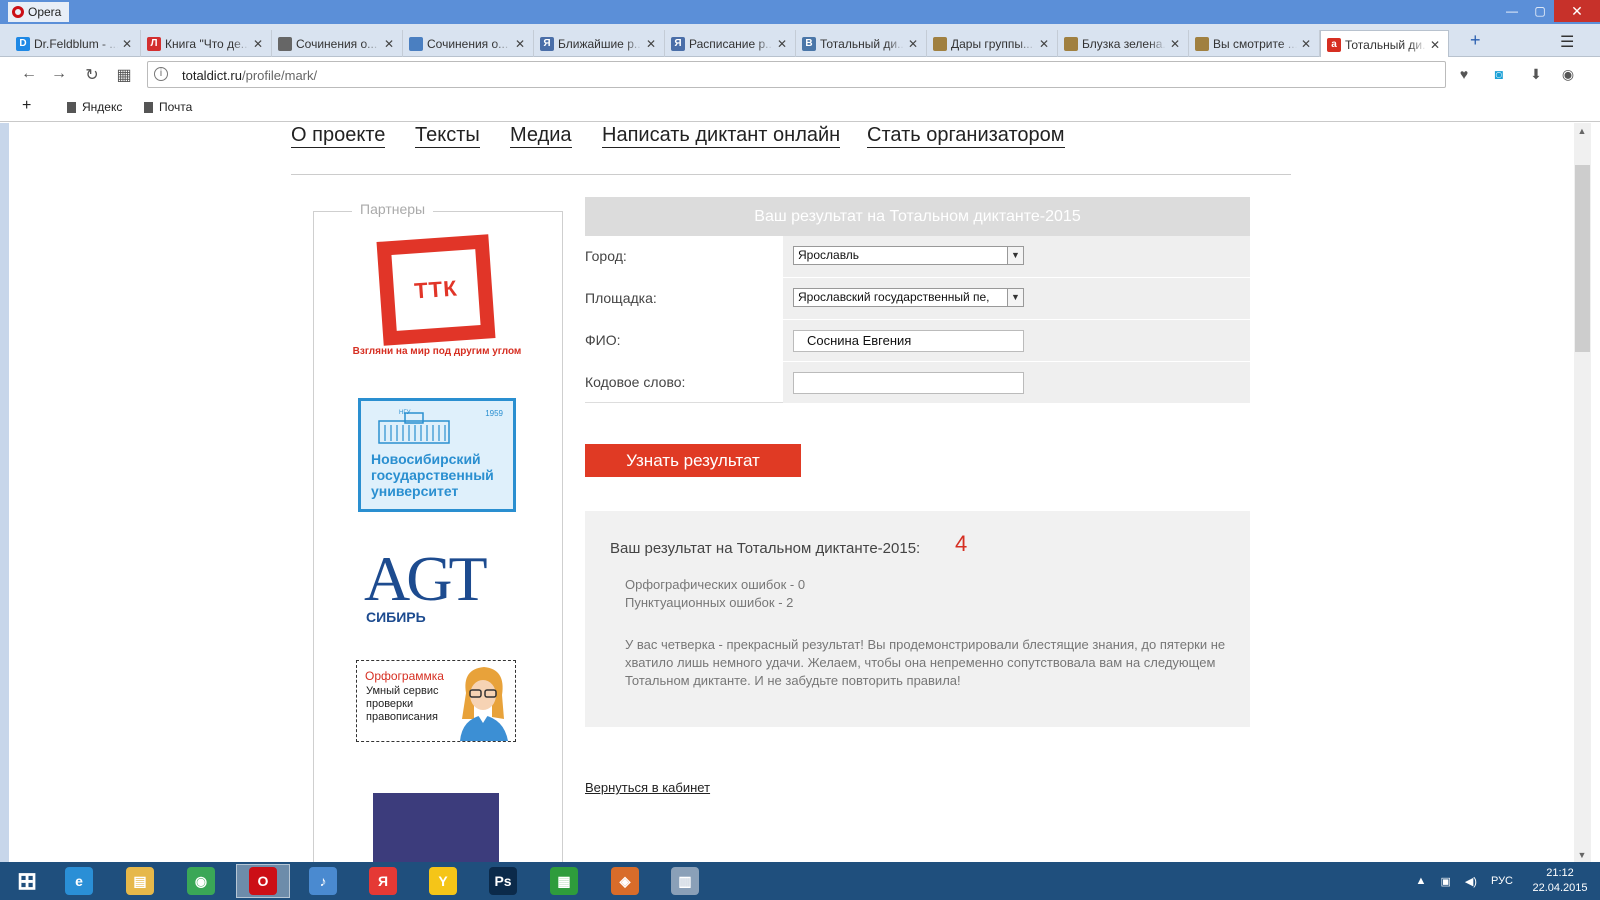 The height and width of the screenshot is (900, 1600). Describe the element at coordinates (966, 135) in the screenshot. I see `nav-become-organizer: Стать организатором` at that location.